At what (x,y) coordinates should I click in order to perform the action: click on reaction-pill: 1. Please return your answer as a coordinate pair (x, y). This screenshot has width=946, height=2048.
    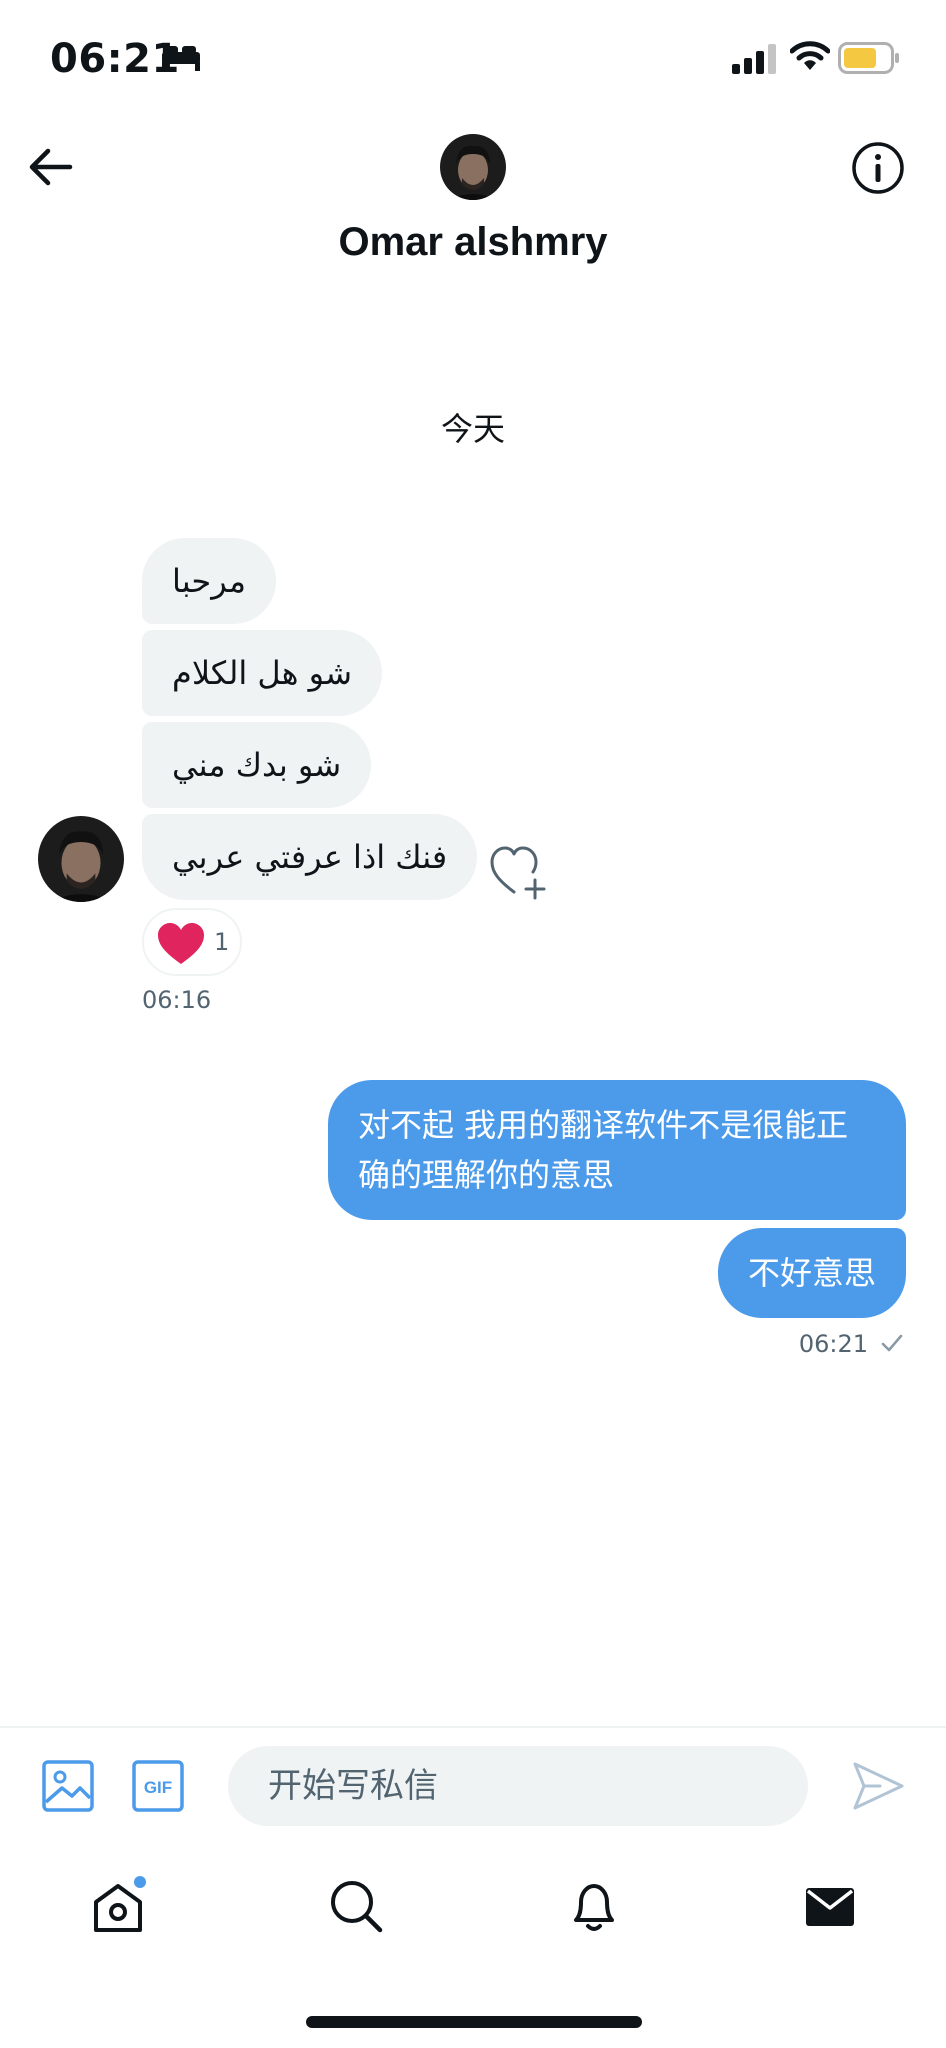
    Looking at the image, I should click on (192, 942).